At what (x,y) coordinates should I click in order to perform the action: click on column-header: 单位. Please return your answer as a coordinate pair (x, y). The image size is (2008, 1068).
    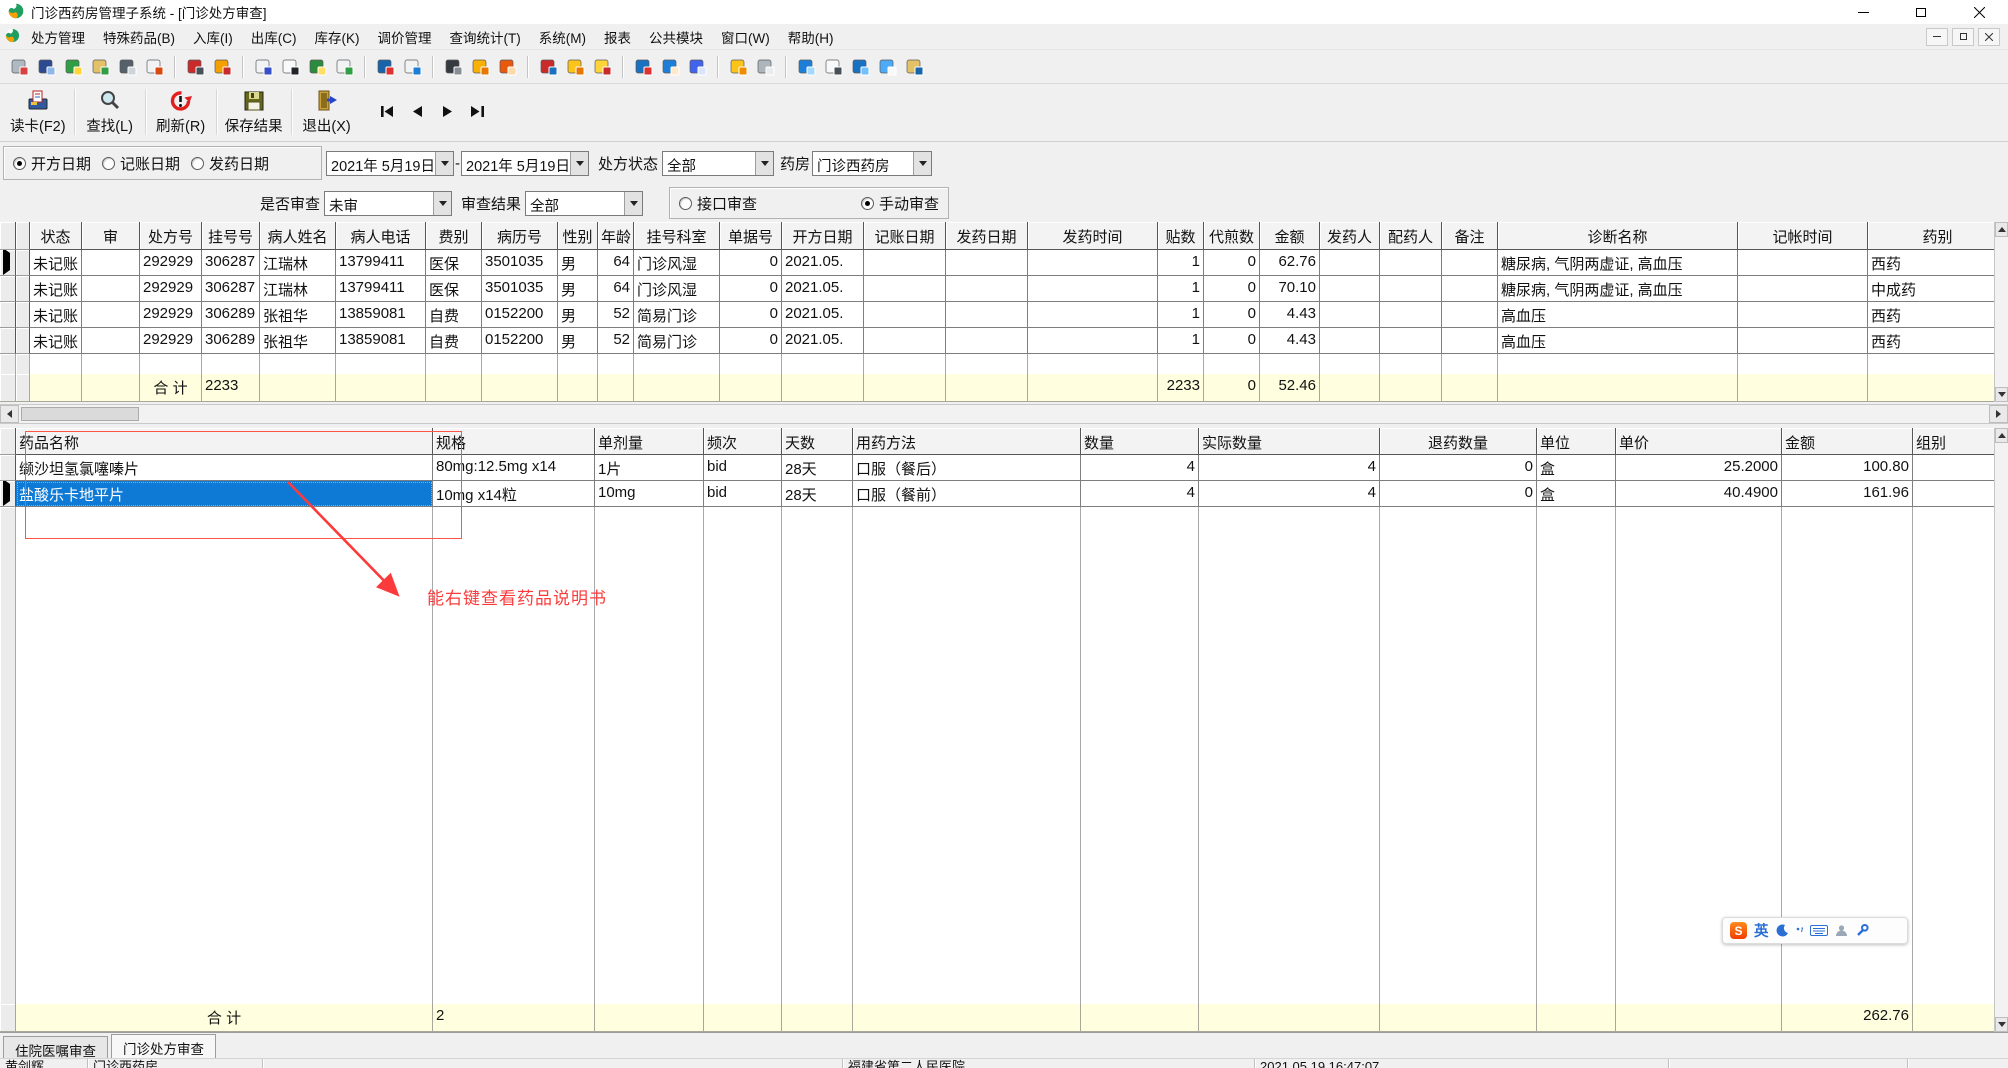
    Looking at the image, I should click on (1576, 441).